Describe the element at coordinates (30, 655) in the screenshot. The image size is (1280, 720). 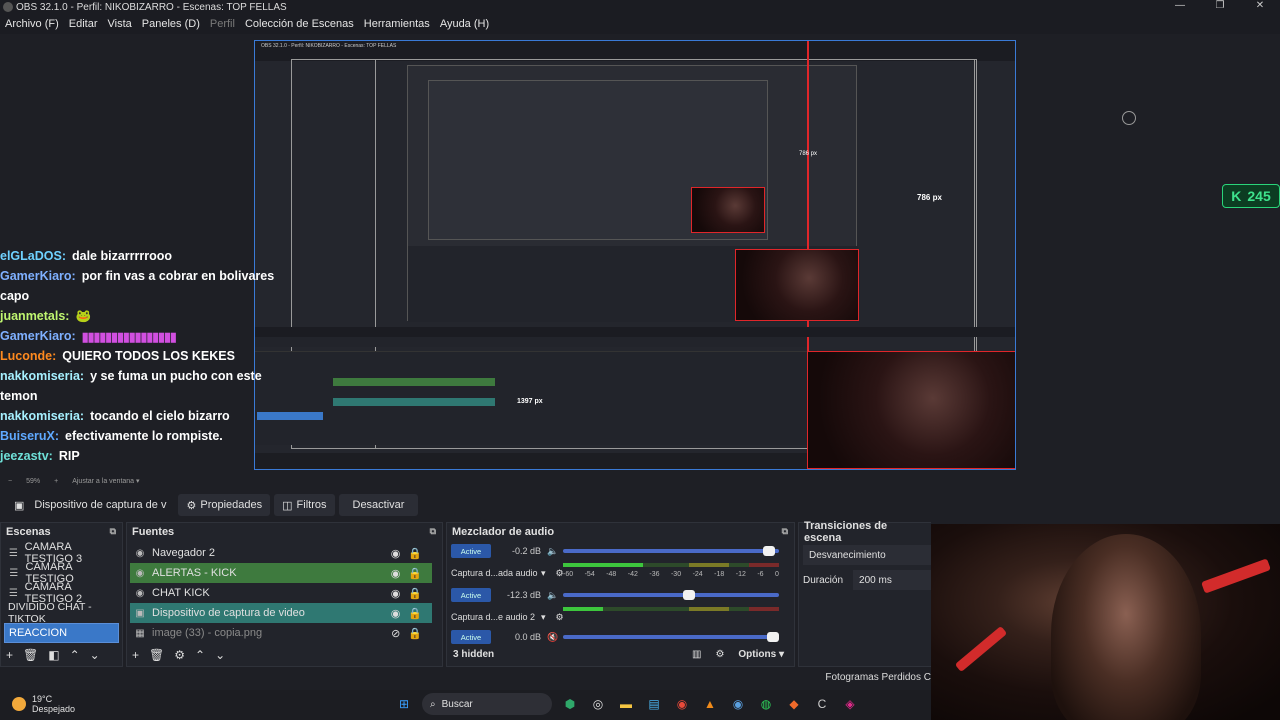
I see `remove-scene-button: 🗑` at that location.